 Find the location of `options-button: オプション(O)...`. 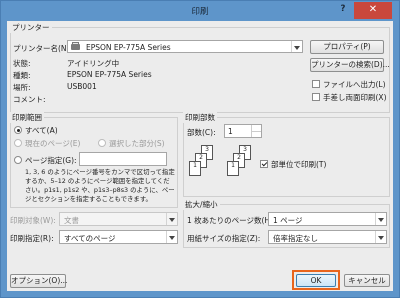

options-button: オプション(O)... is located at coordinates (38, 281).